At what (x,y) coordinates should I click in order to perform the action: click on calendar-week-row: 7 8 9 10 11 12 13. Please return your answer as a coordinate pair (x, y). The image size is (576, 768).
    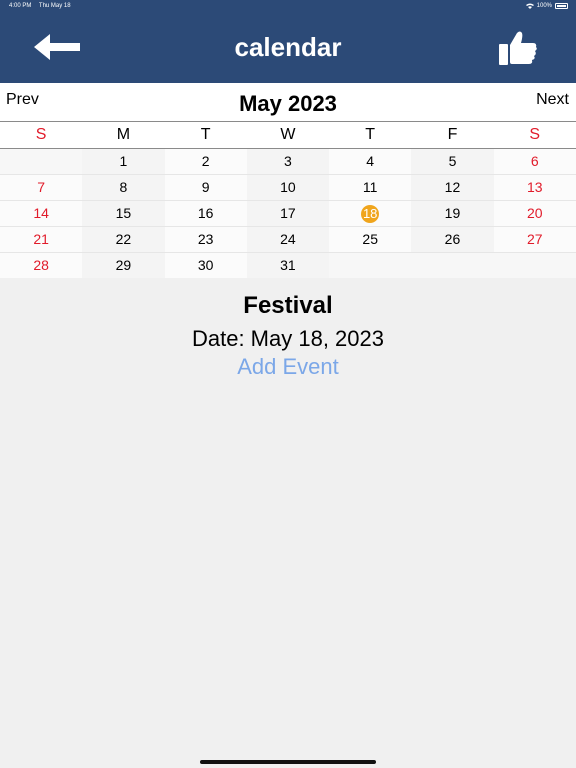
    Looking at the image, I should click on (288, 188).